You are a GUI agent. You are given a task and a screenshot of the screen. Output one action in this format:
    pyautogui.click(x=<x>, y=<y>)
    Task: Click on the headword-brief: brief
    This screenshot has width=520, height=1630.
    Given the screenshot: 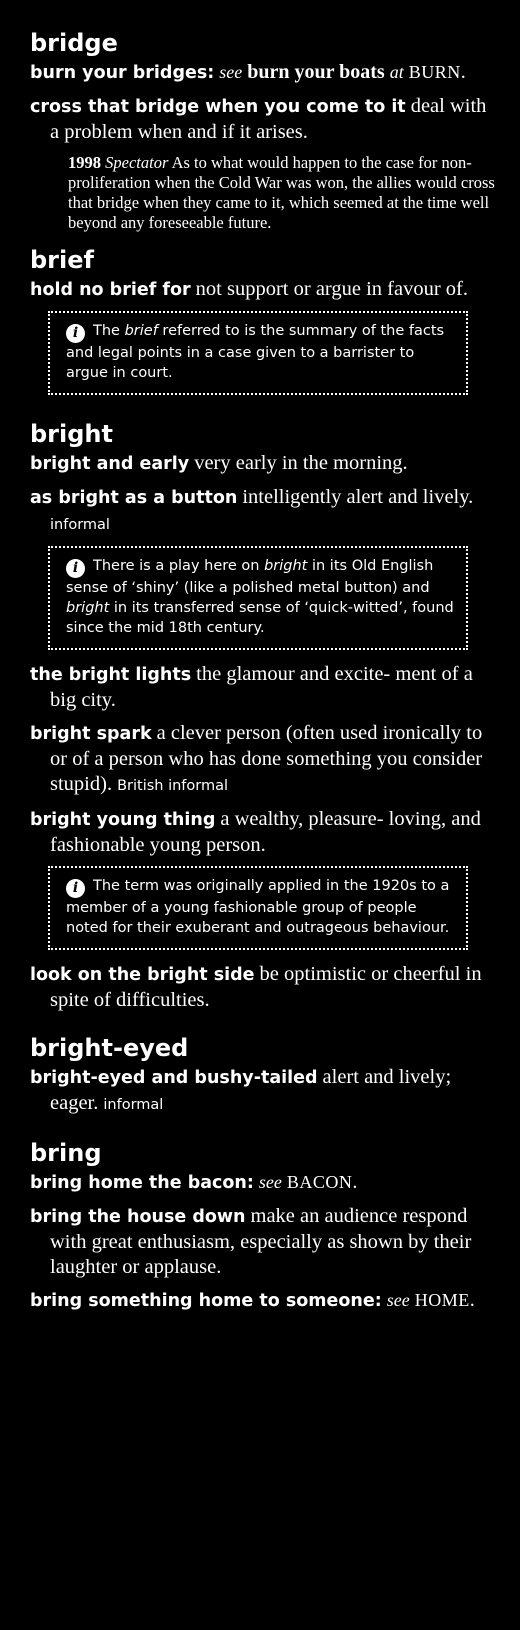 What is the action you would take?
    pyautogui.click(x=62, y=260)
    